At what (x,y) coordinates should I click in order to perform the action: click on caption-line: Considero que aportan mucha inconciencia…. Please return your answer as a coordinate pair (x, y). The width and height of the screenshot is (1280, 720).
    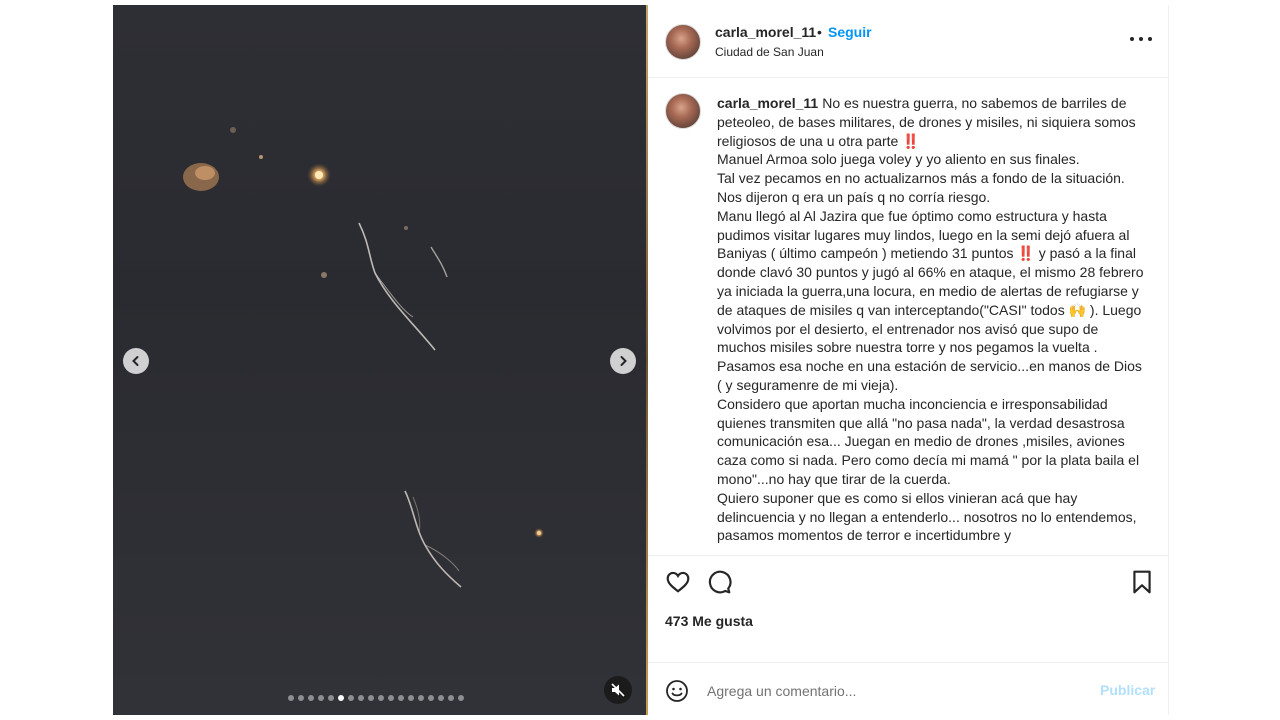
    Looking at the image, I should click on (928, 441).